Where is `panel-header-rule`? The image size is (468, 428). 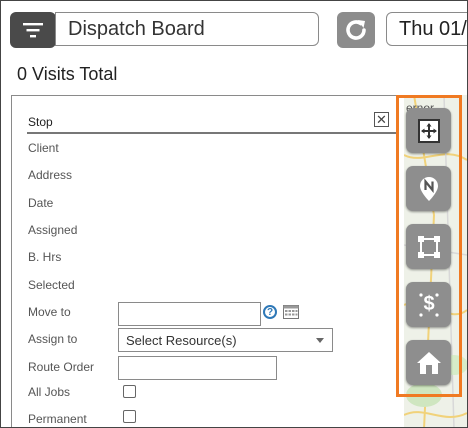 panel-header-rule is located at coordinates (212, 125).